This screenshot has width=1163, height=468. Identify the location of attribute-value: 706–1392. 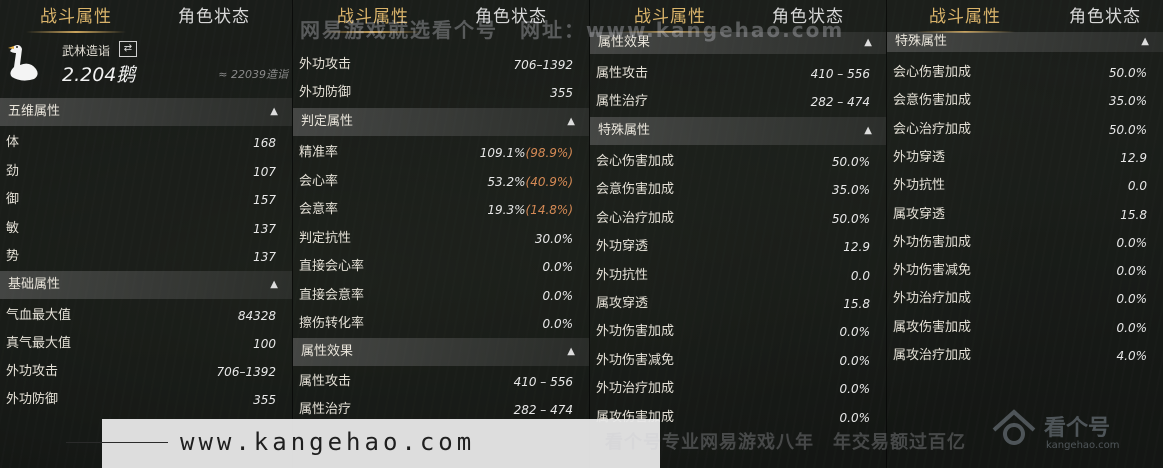
(246, 372).